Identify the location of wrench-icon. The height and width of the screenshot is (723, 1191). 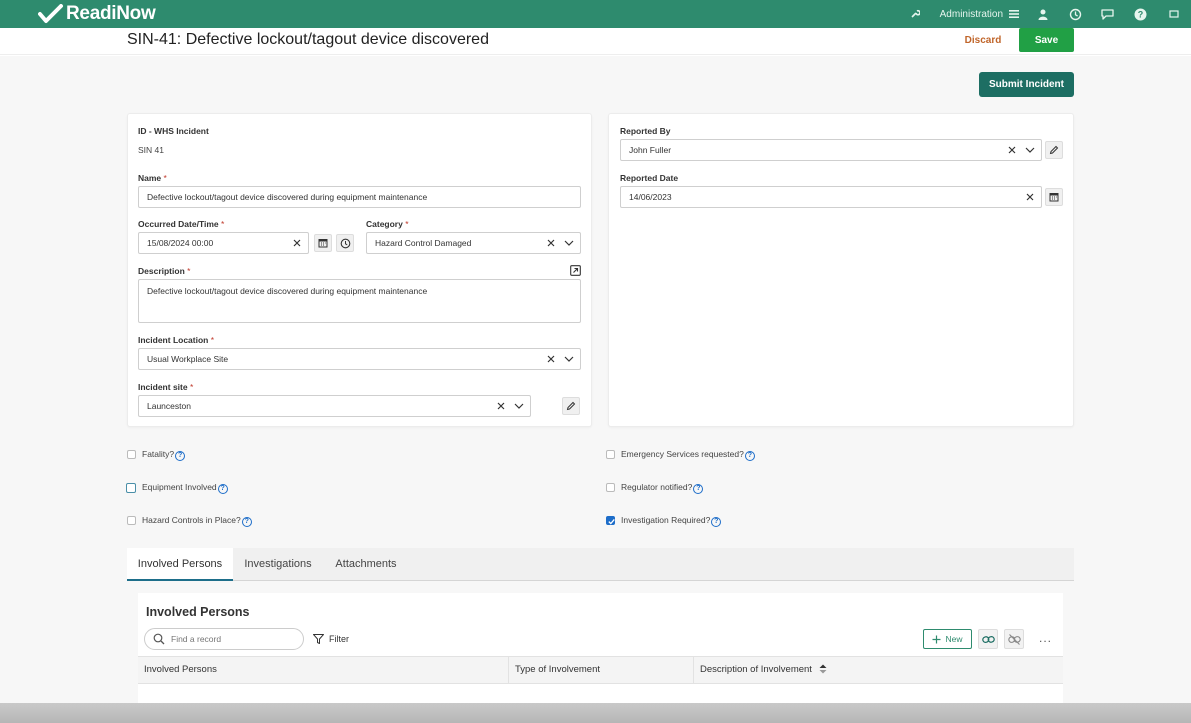
(915, 14).